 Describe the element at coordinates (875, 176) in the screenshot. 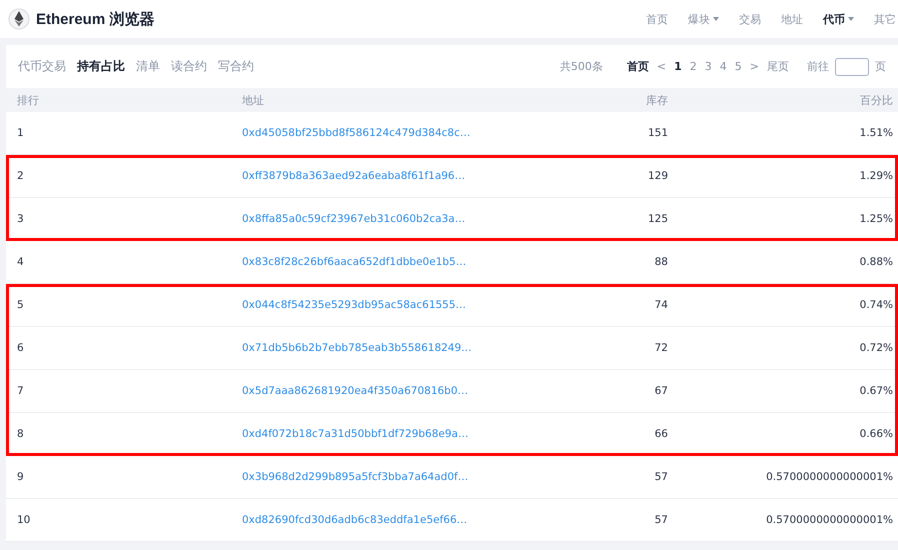

I see `percent-cell-text: 1.29%` at that location.